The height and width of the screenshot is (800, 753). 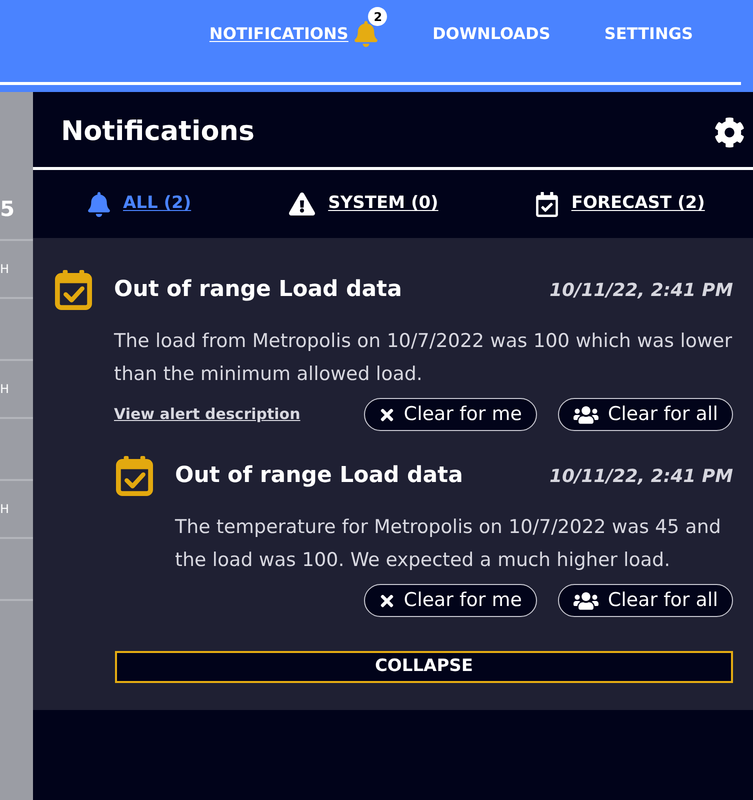 I want to click on nav-link: DOWNLOADS, so click(x=491, y=34).